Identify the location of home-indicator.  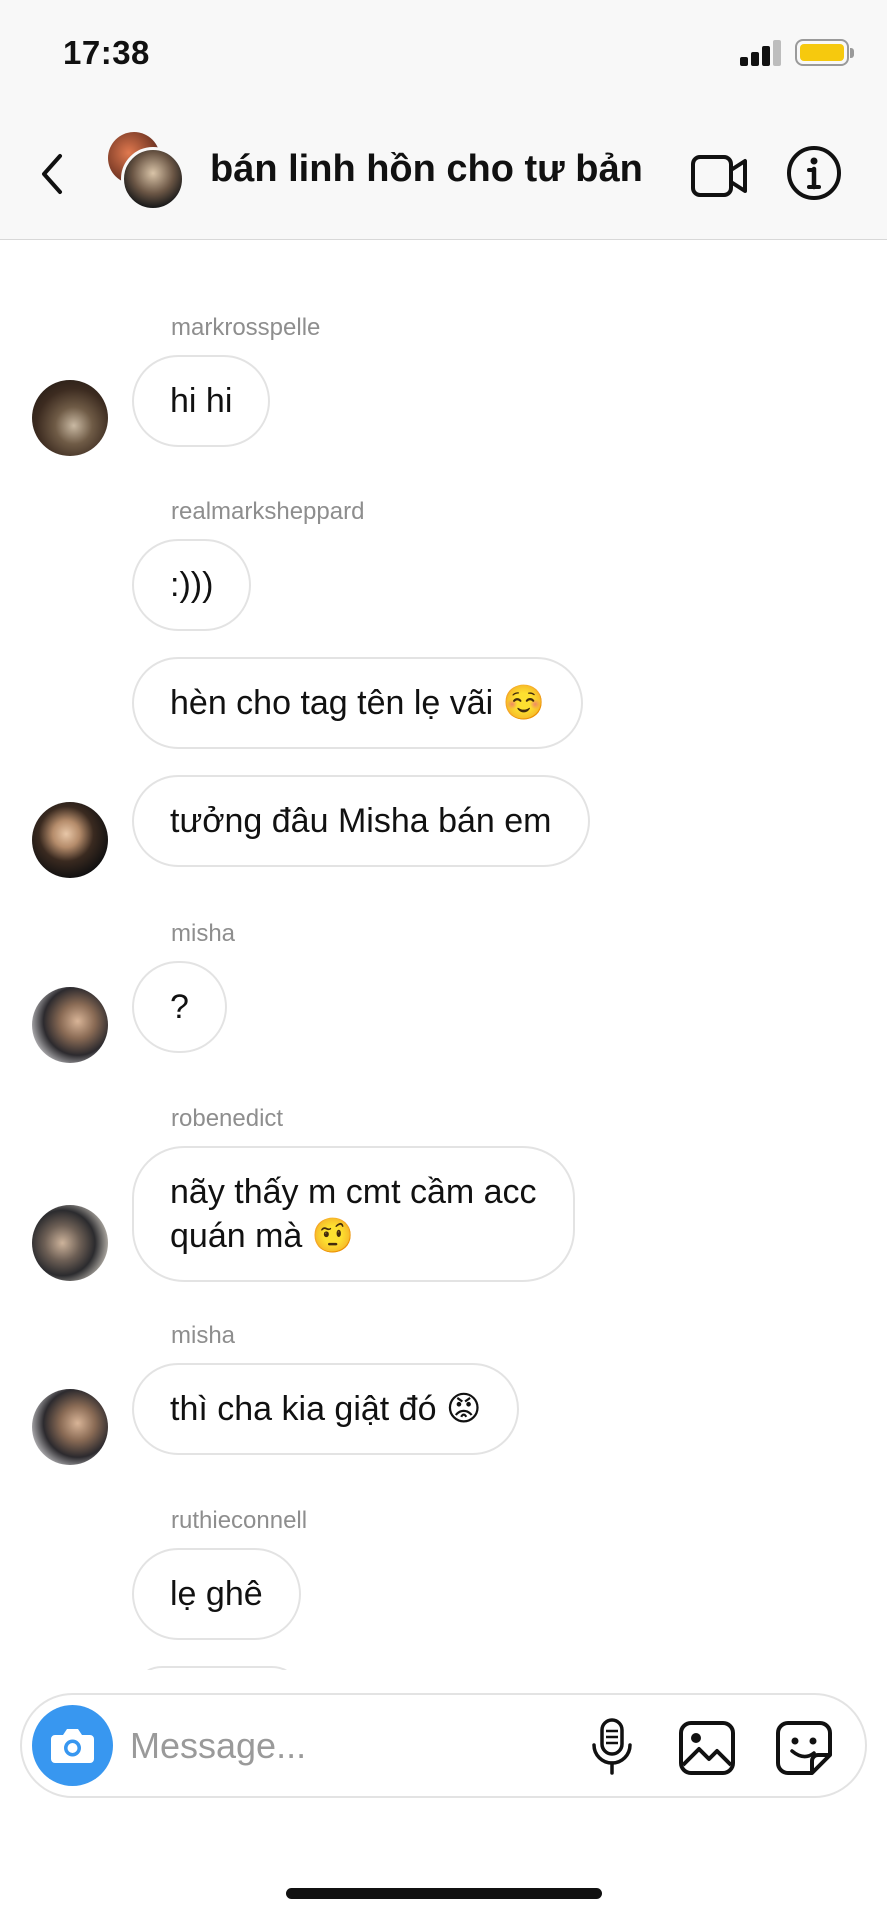
(444, 1893).